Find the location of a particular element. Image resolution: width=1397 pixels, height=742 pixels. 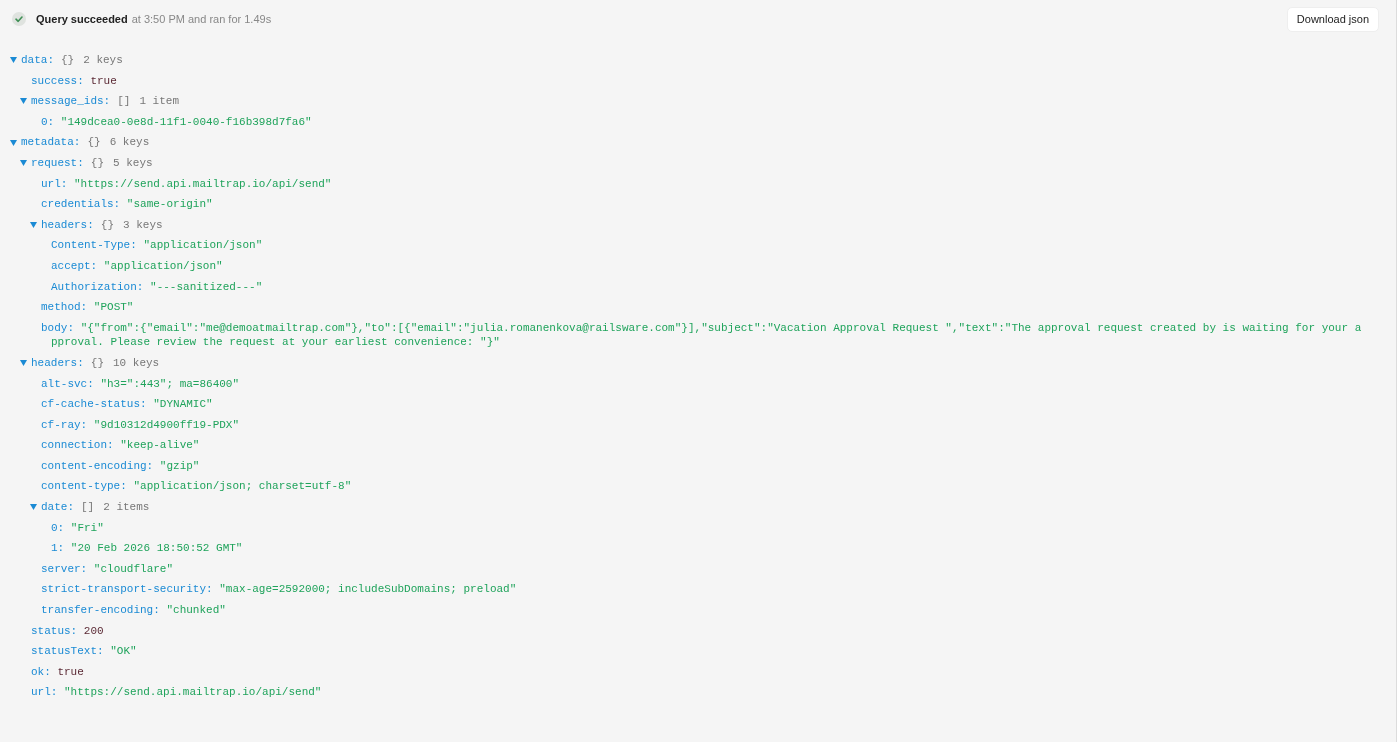

json-entry: strict-transport-security: "max-age=2592000; includeSubDomains; preload" is located at coordinates (279, 590).